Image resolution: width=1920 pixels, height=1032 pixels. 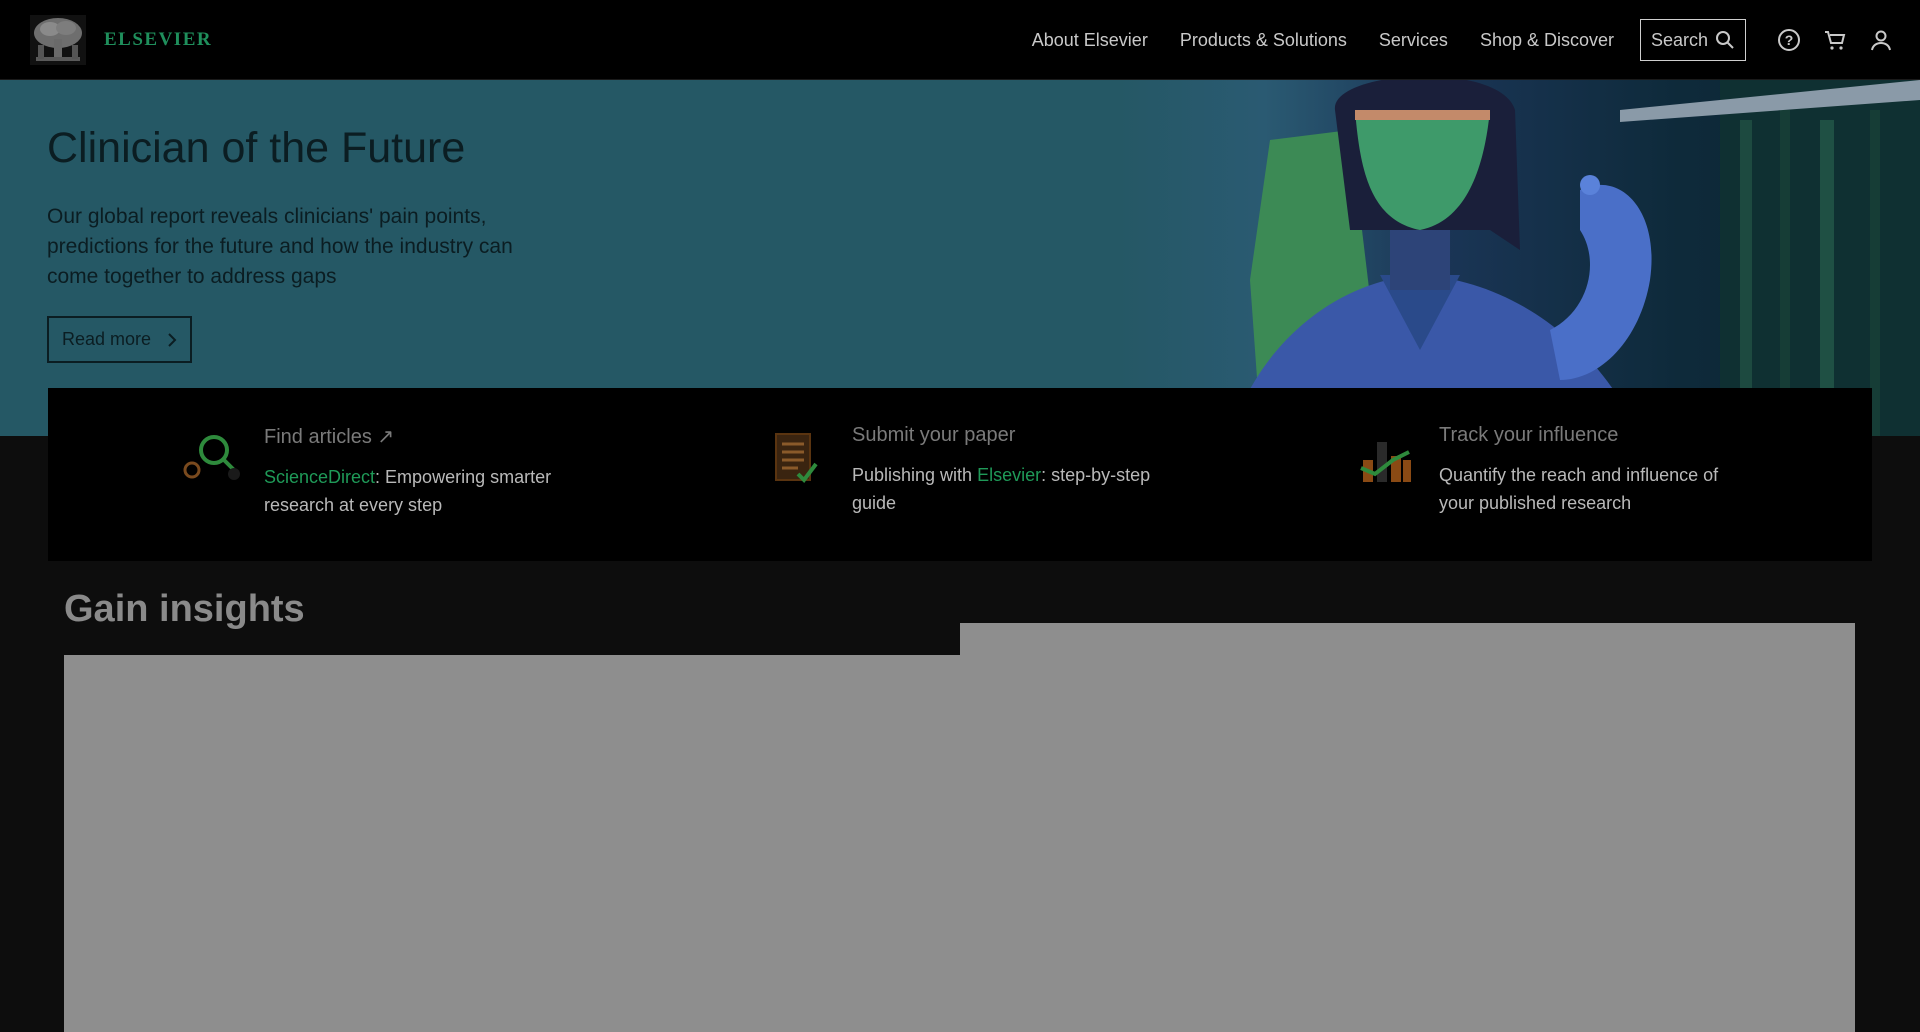 What do you see at coordinates (172, 339) in the screenshot?
I see `chevron-right-icon` at bounding box center [172, 339].